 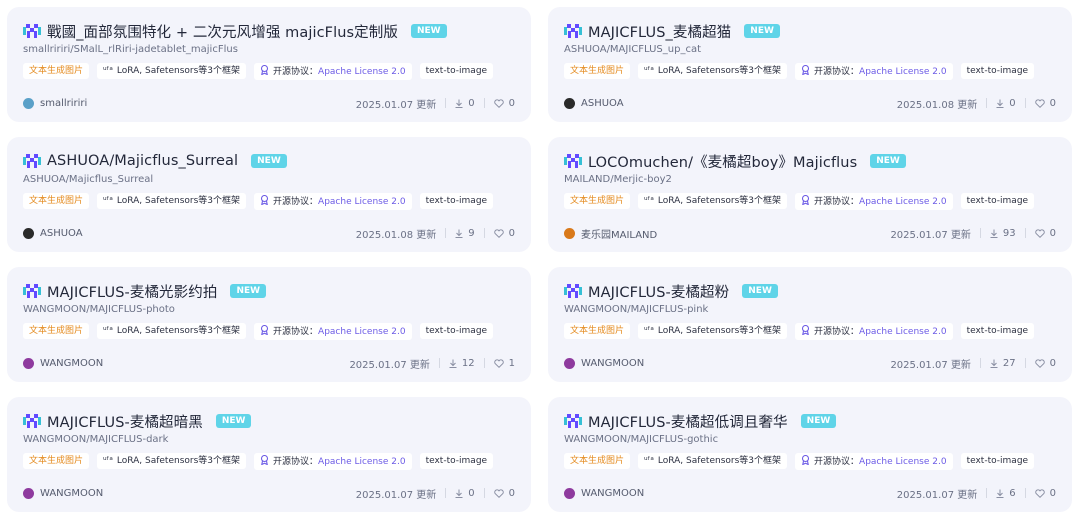 I want to click on like-count: 1, so click(x=504, y=363).